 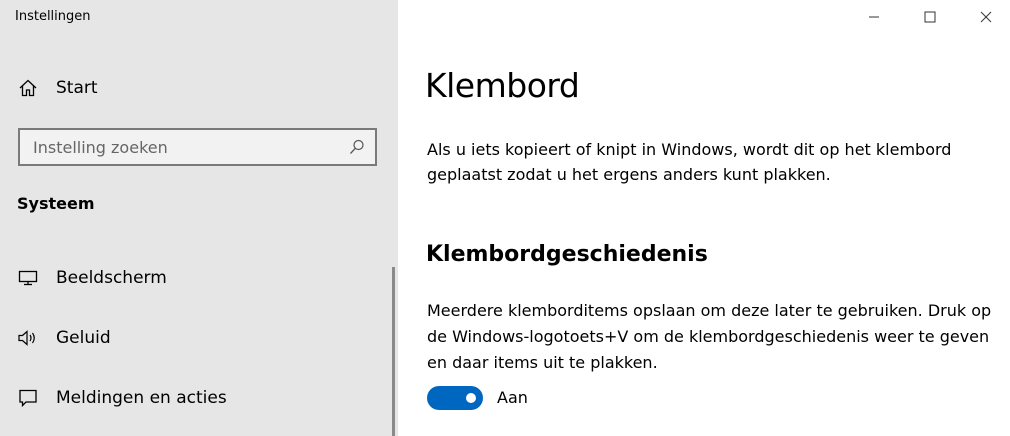 I want to click on search-input, so click(x=180, y=147).